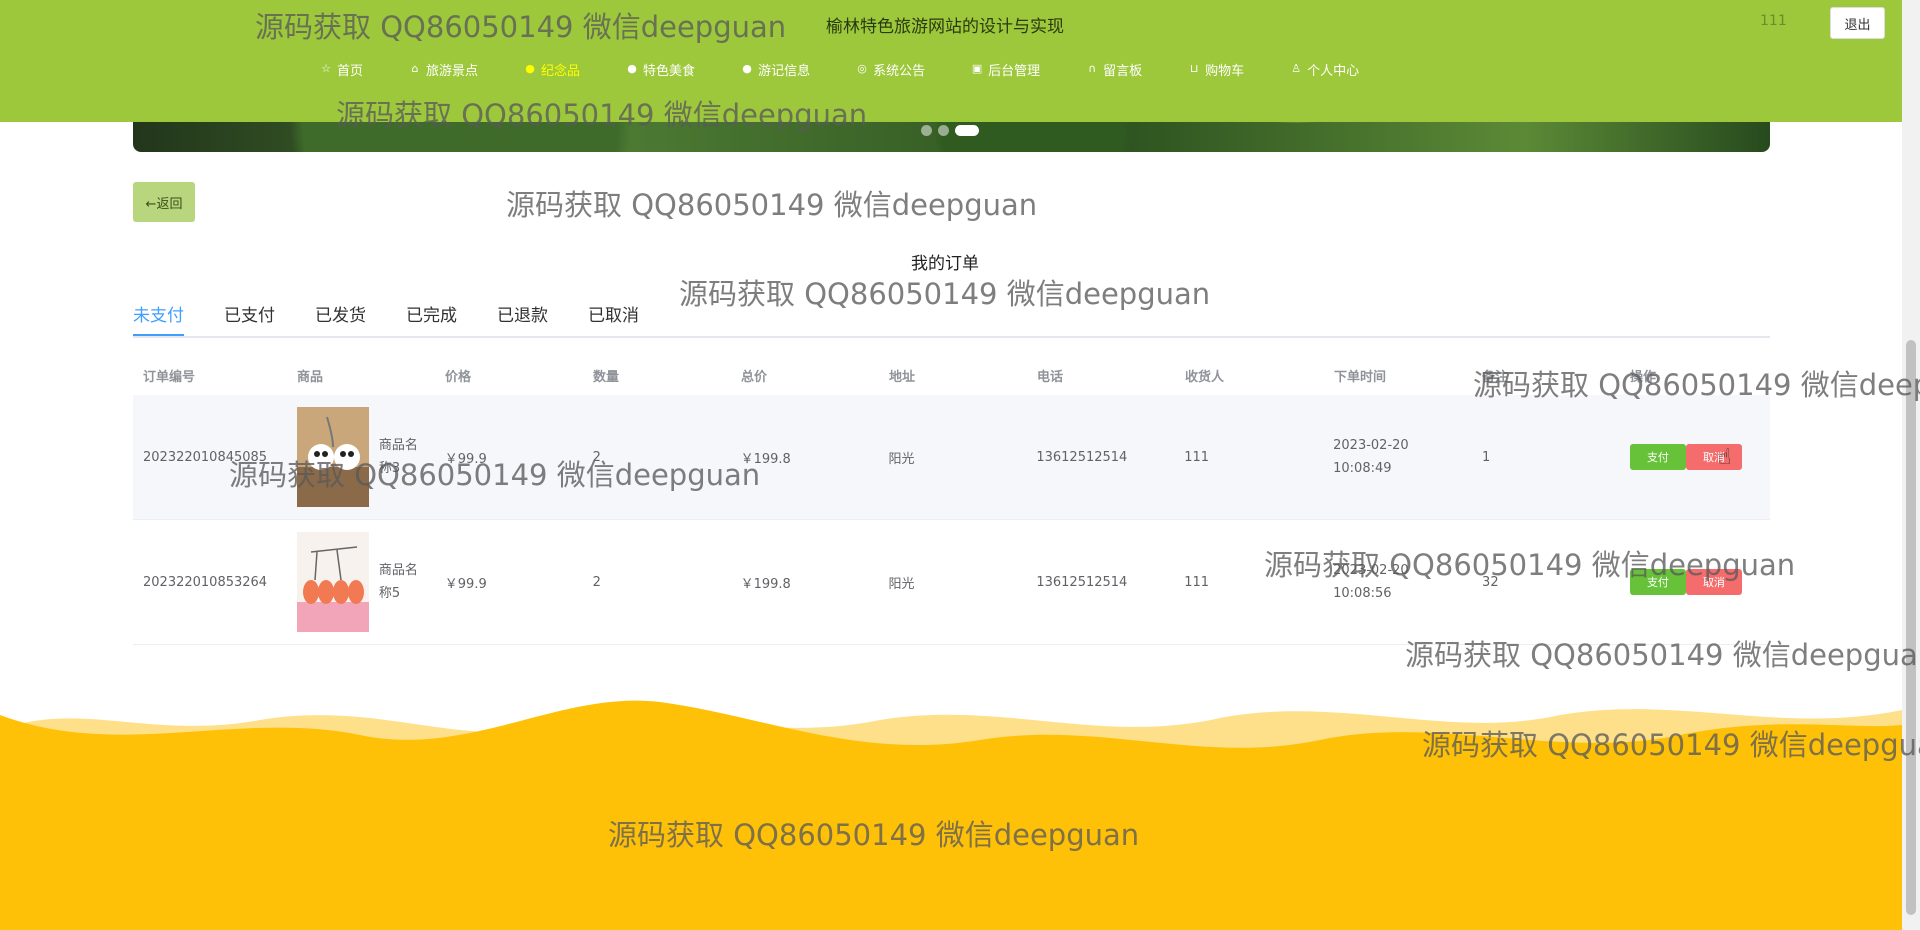 This screenshot has height=930, width=1920. I want to click on nav-label: 个人中心, so click(1333, 71).